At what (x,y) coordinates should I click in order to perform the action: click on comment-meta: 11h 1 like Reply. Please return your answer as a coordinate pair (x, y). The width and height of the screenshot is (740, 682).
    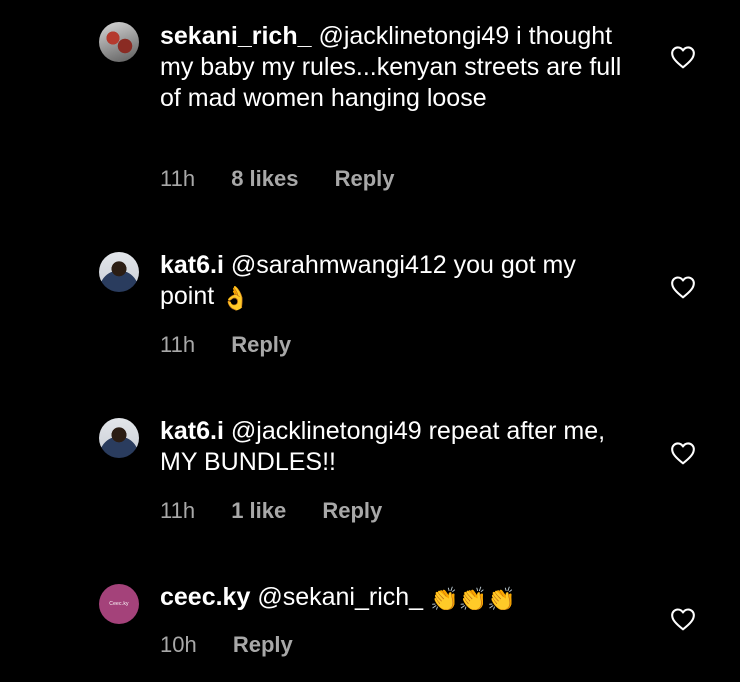
    Looking at the image, I should click on (286, 511).